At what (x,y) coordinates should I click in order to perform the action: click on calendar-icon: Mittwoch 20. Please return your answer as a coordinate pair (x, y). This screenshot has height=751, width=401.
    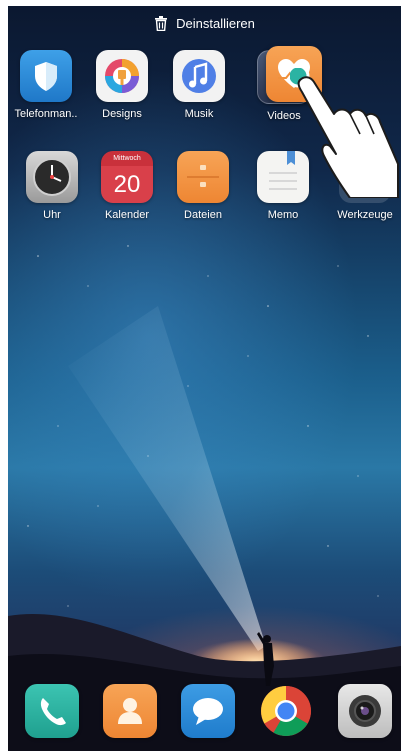
    Looking at the image, I should click on (127, 177).